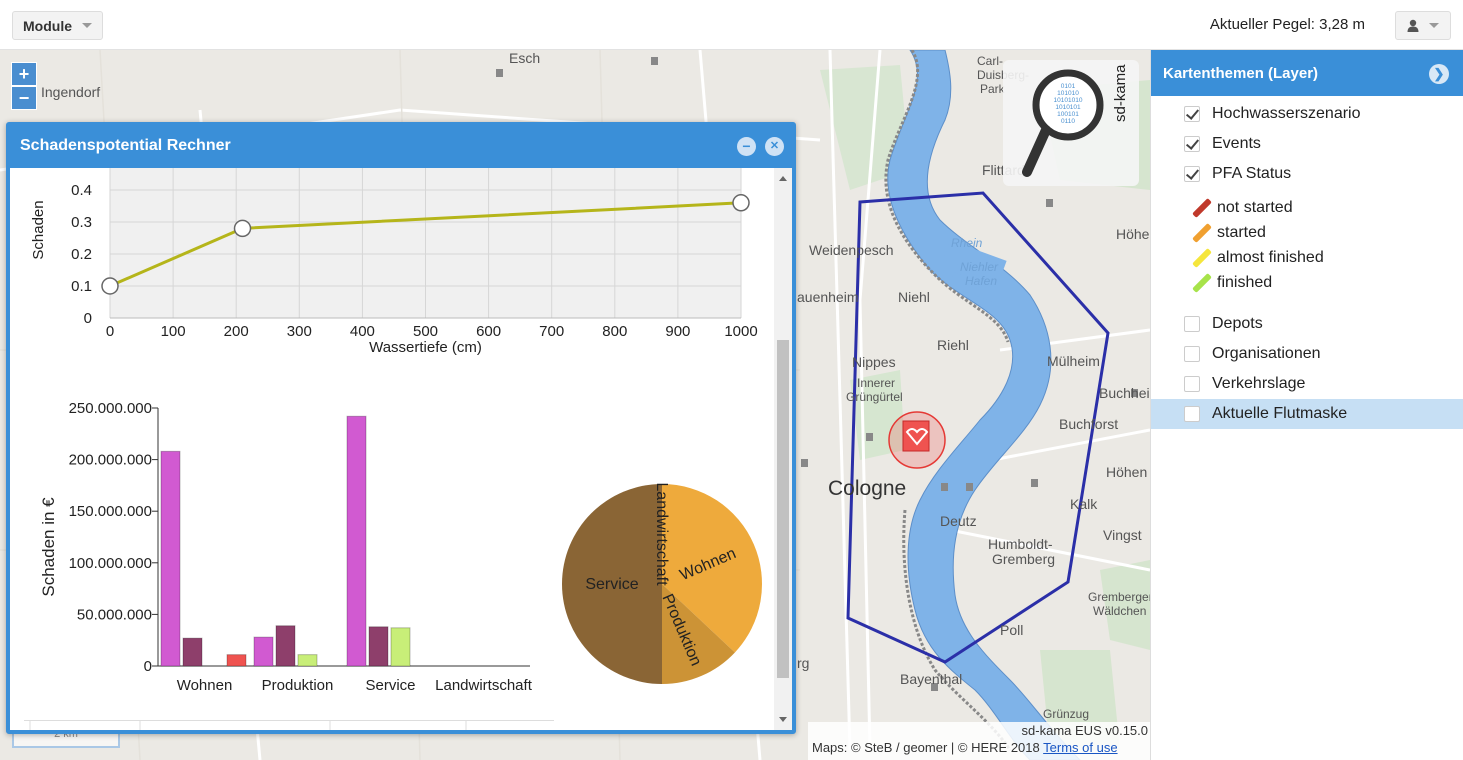 The height and width of the screenshot is (760, 1463). What do you see at coordinates (876, 383) in the screenshot?
I see `map-label: Innerer` at bounding box center [876, 383].